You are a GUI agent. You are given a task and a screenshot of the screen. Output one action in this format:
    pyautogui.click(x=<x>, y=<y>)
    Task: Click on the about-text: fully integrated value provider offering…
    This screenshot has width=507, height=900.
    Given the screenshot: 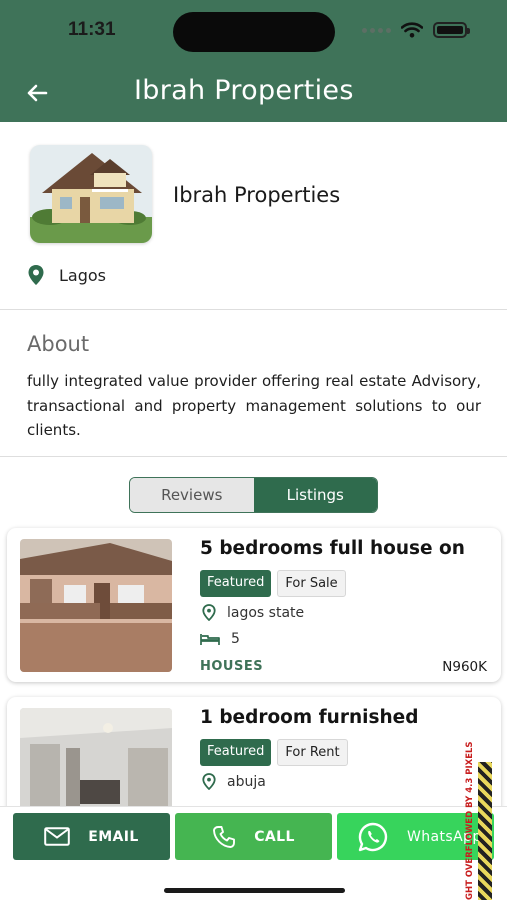 What is the action you would take?
    pyautogui.click(x=254, y=405)
    